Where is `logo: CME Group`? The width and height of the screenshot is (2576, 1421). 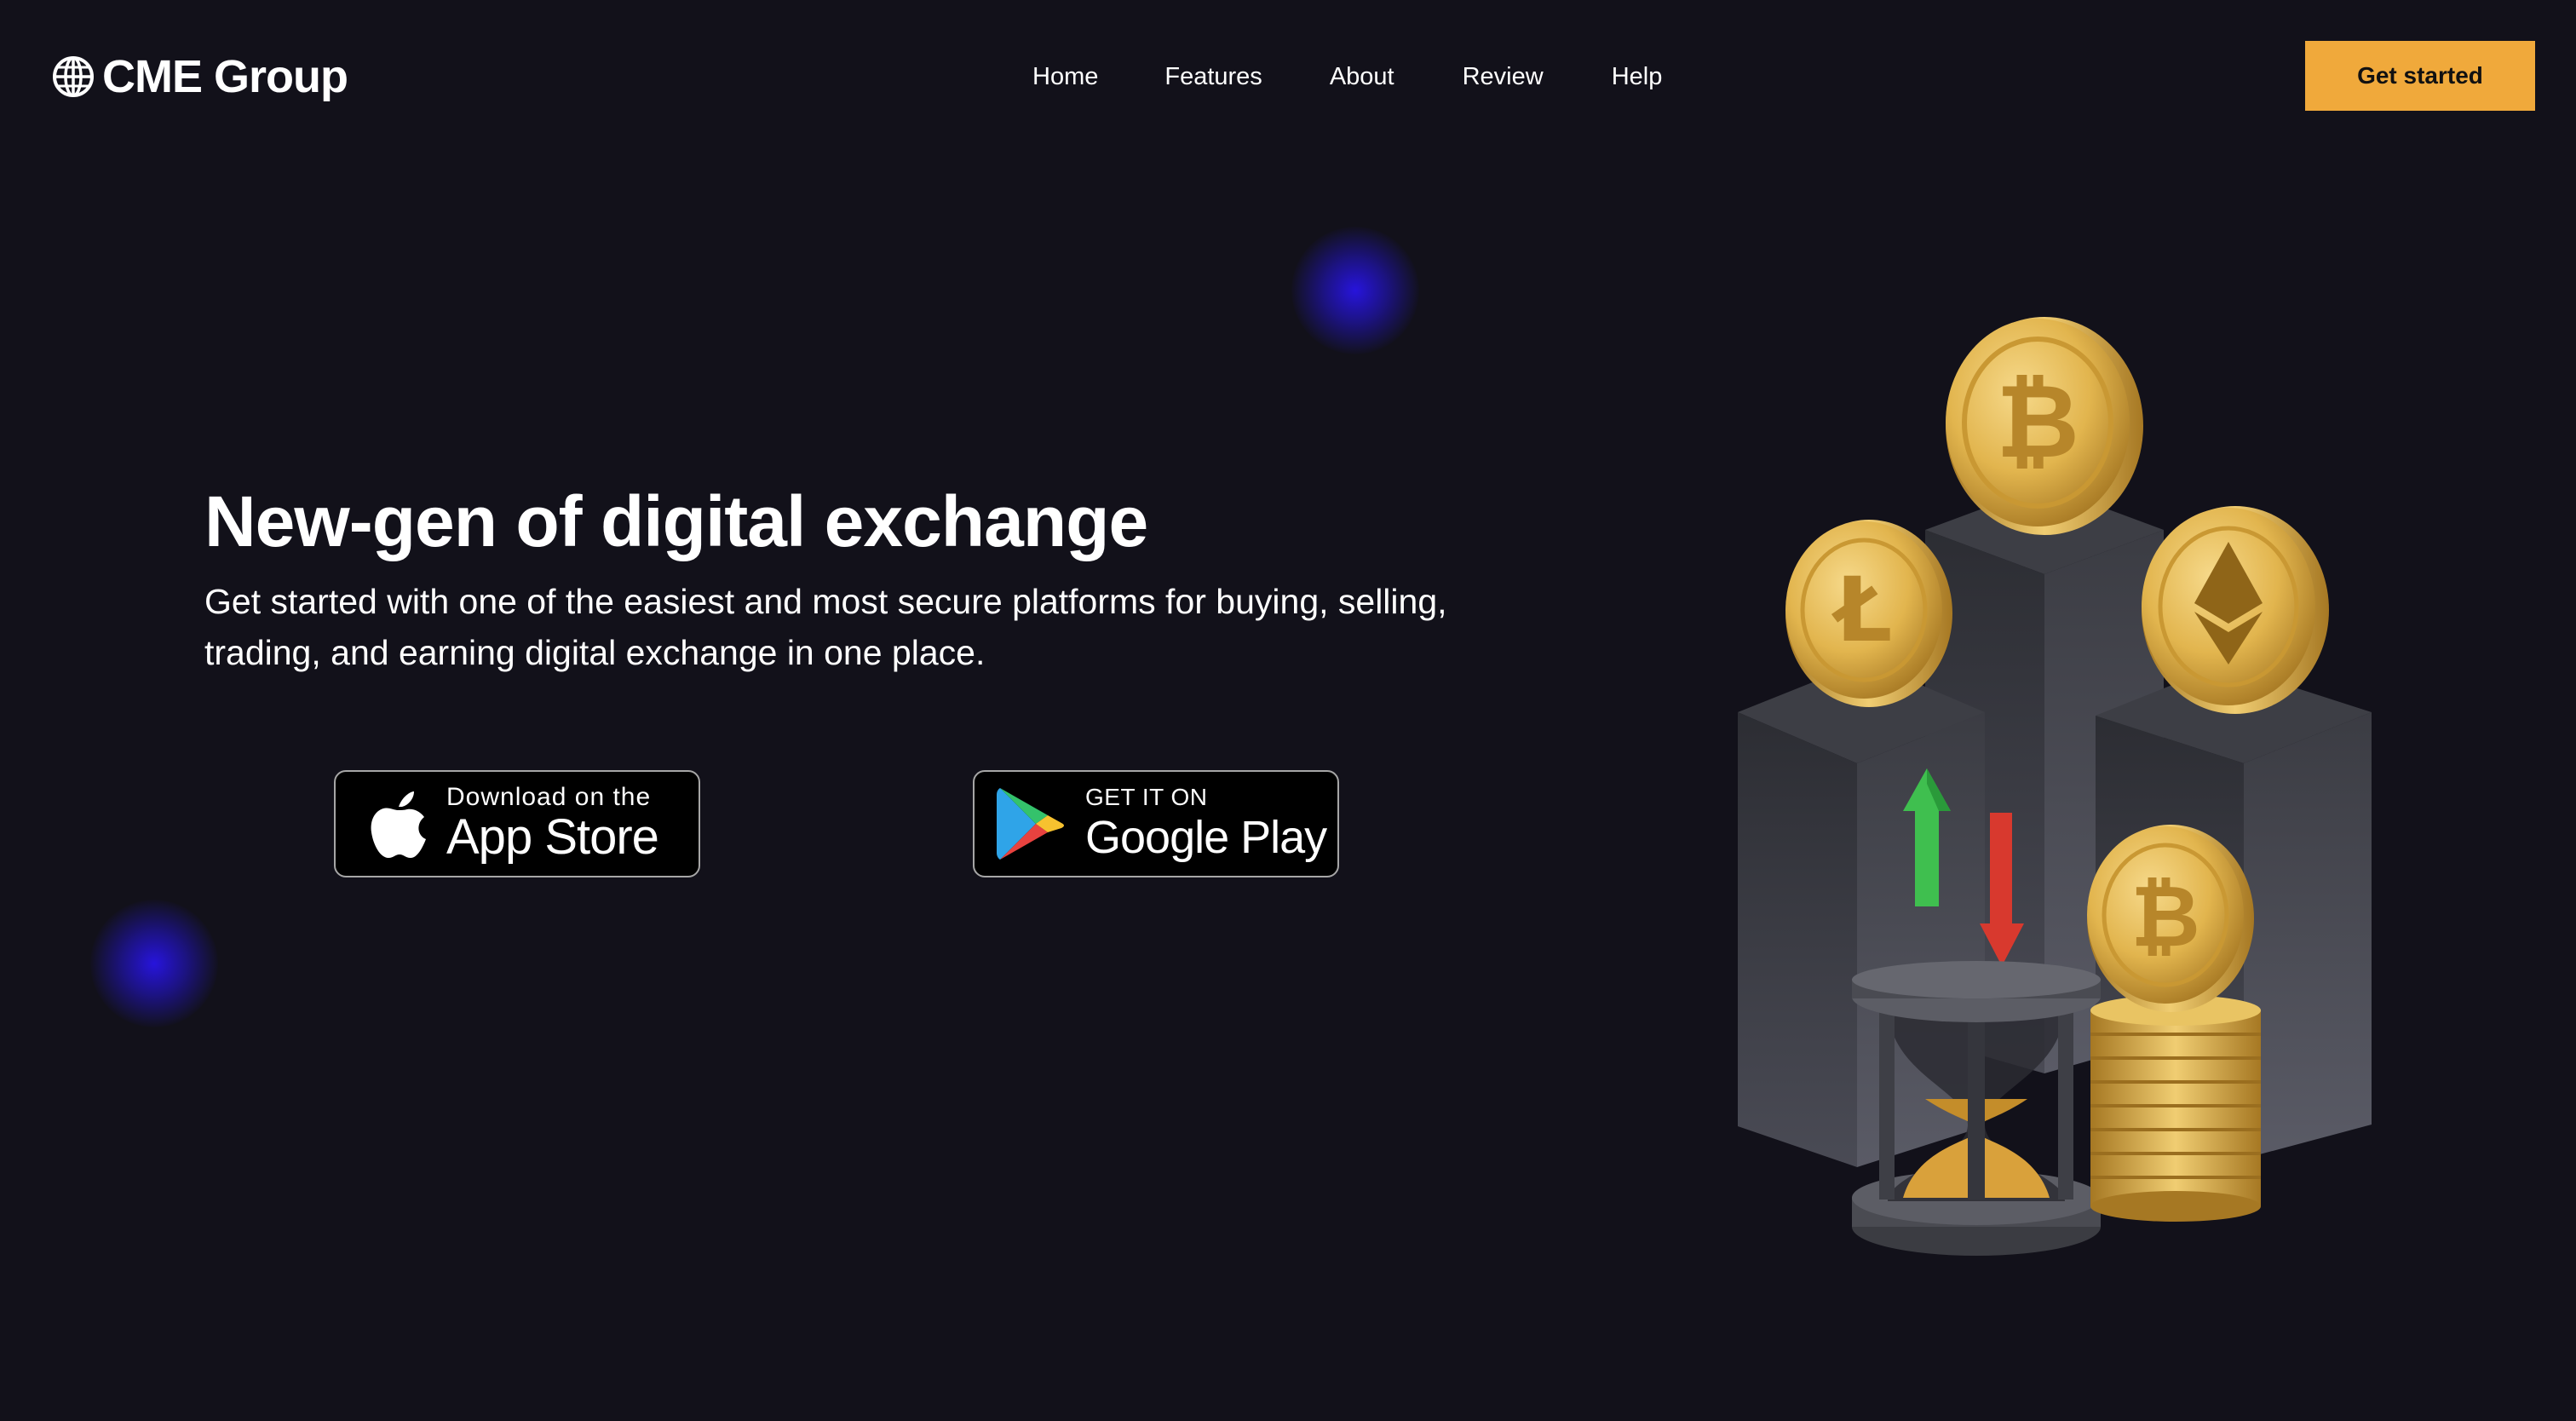 logo: CME Group is located at coordinates (200, 76).